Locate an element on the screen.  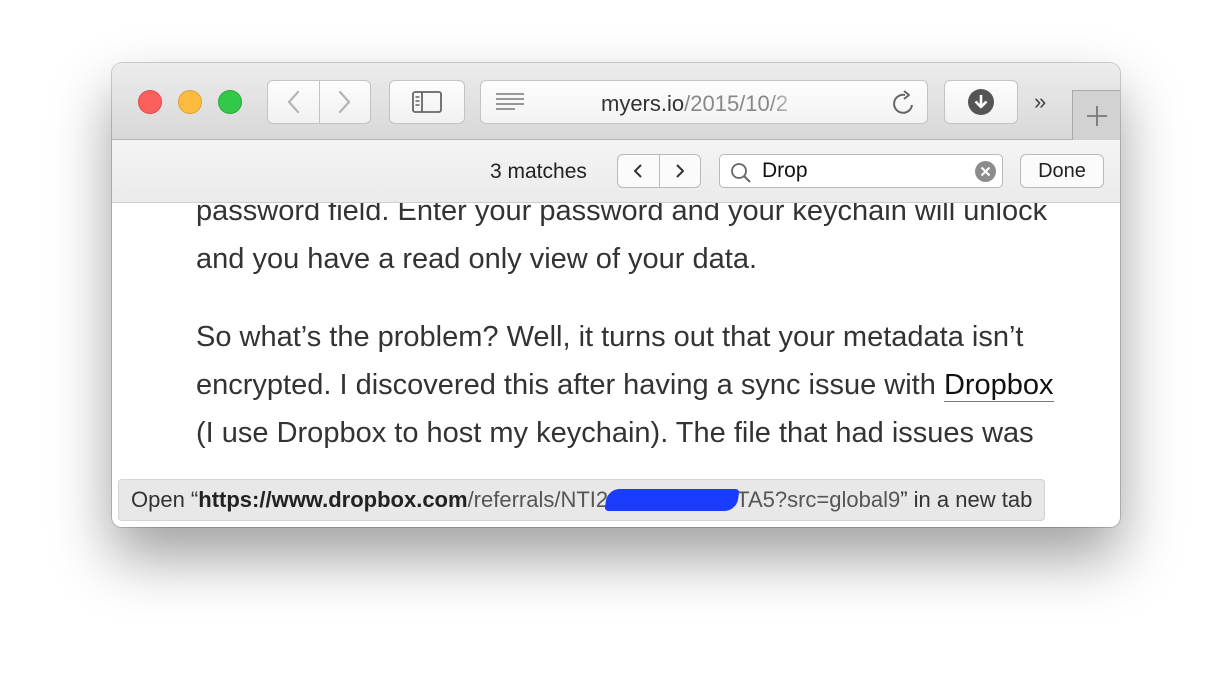
redaction-mark is located at coordinates (672, 500).